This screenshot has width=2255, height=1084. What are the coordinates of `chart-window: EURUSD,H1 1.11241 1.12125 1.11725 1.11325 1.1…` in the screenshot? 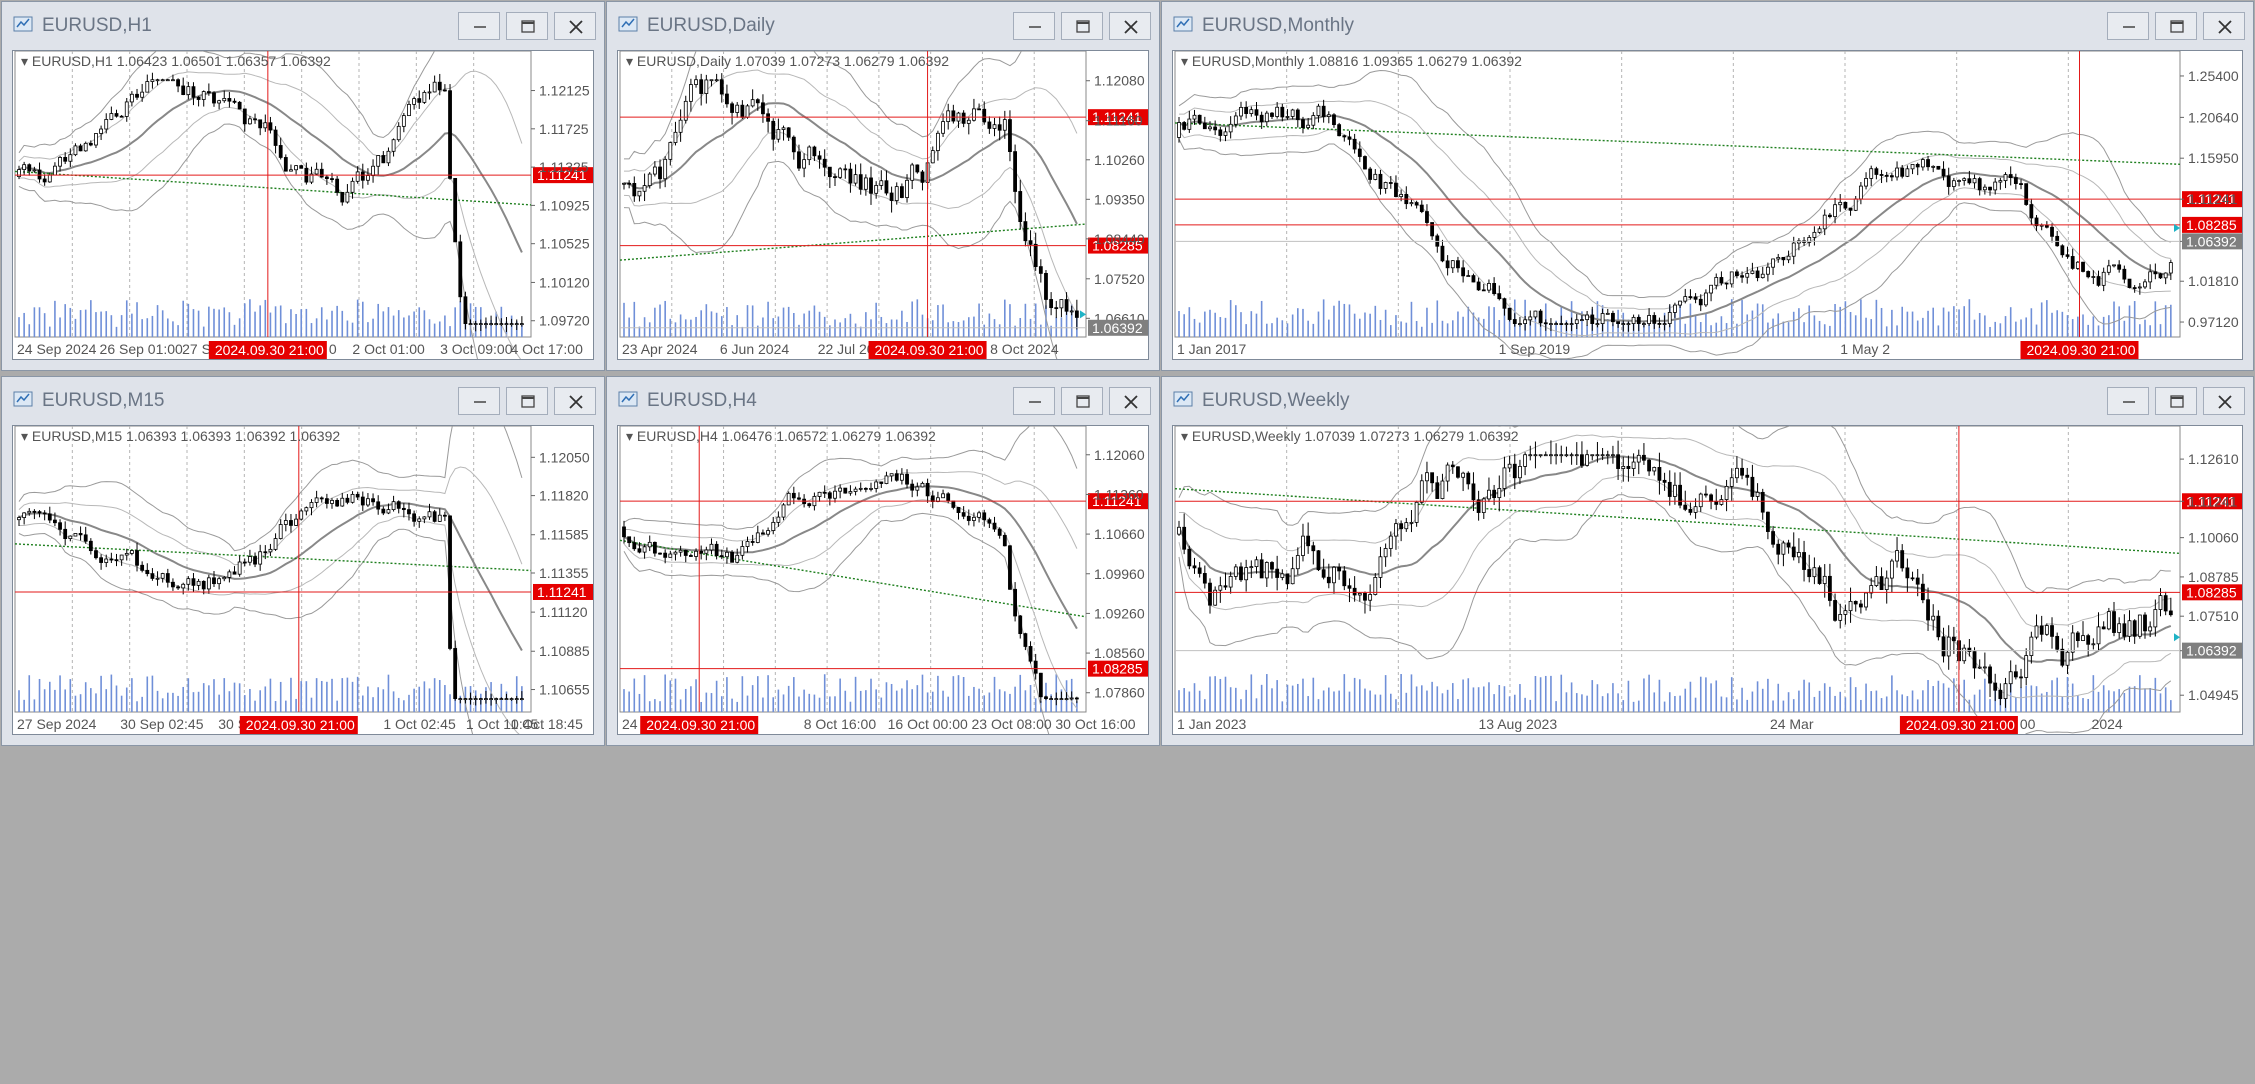 It's located at (303, 186).